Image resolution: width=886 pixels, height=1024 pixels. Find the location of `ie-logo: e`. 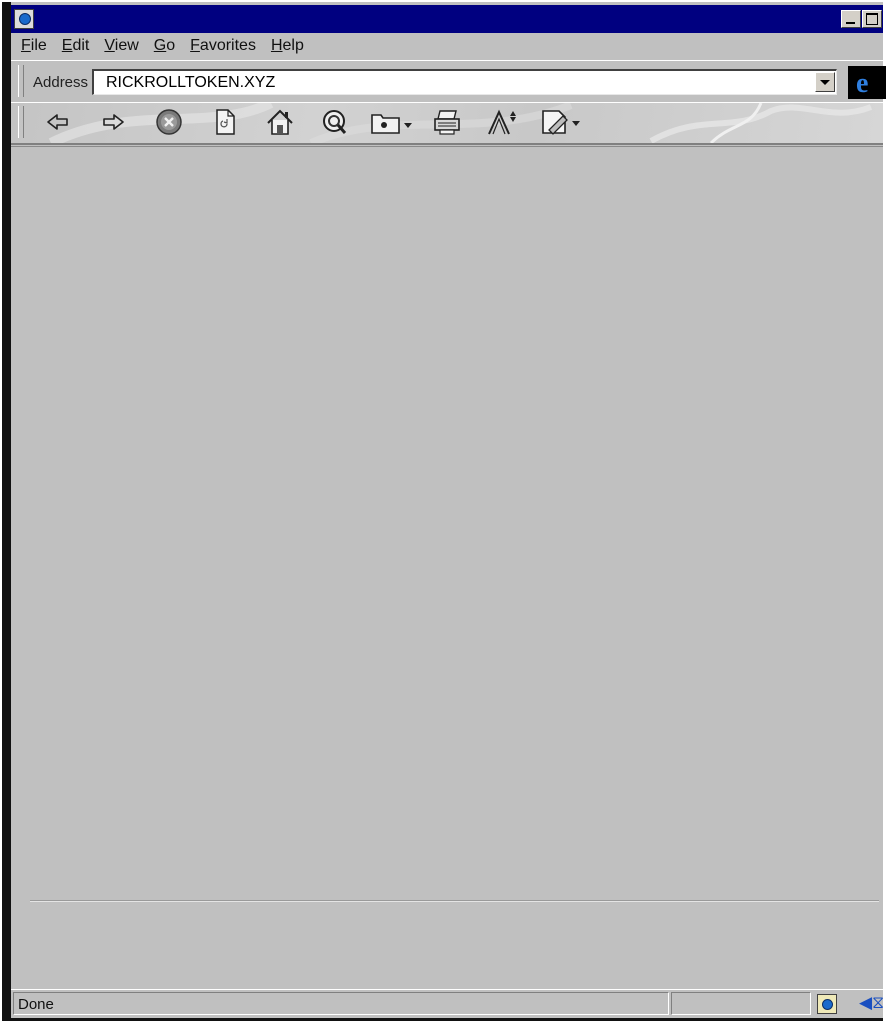

ie-logo: e is located at coordinates (867, 82).